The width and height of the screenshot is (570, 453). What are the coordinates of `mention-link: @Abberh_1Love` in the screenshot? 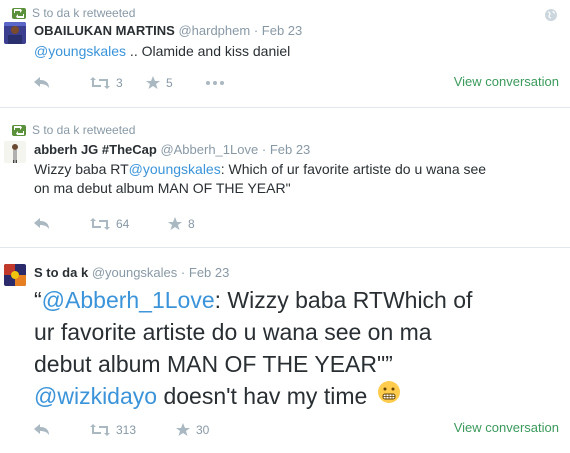 It's located at (128, 300).